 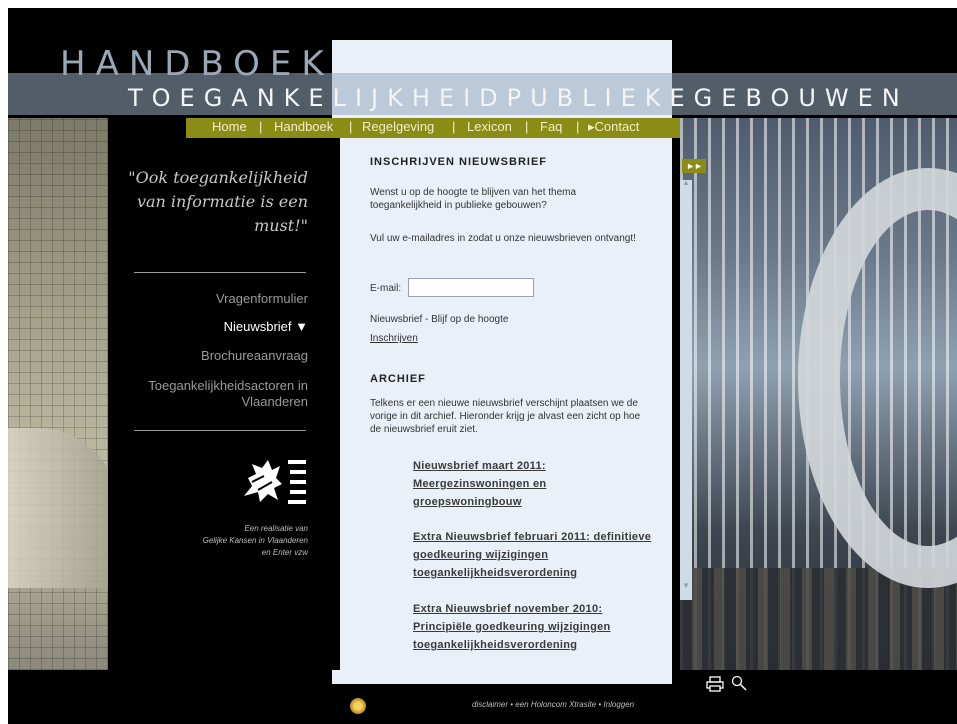 I want to click on nav-contact: ▸Contact, so click(x=613, y=127).